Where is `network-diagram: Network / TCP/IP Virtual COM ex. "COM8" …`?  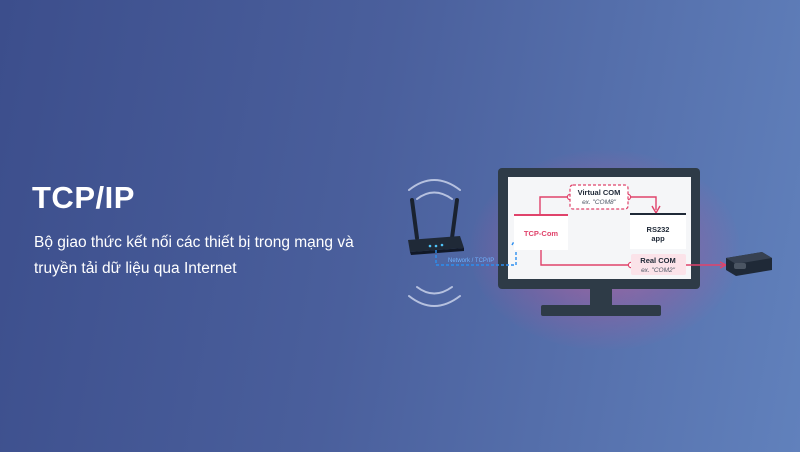 network-diagram: Network / TCP/IP Virtual COM ex. "COM8" … is located at coordinates (590, 242).